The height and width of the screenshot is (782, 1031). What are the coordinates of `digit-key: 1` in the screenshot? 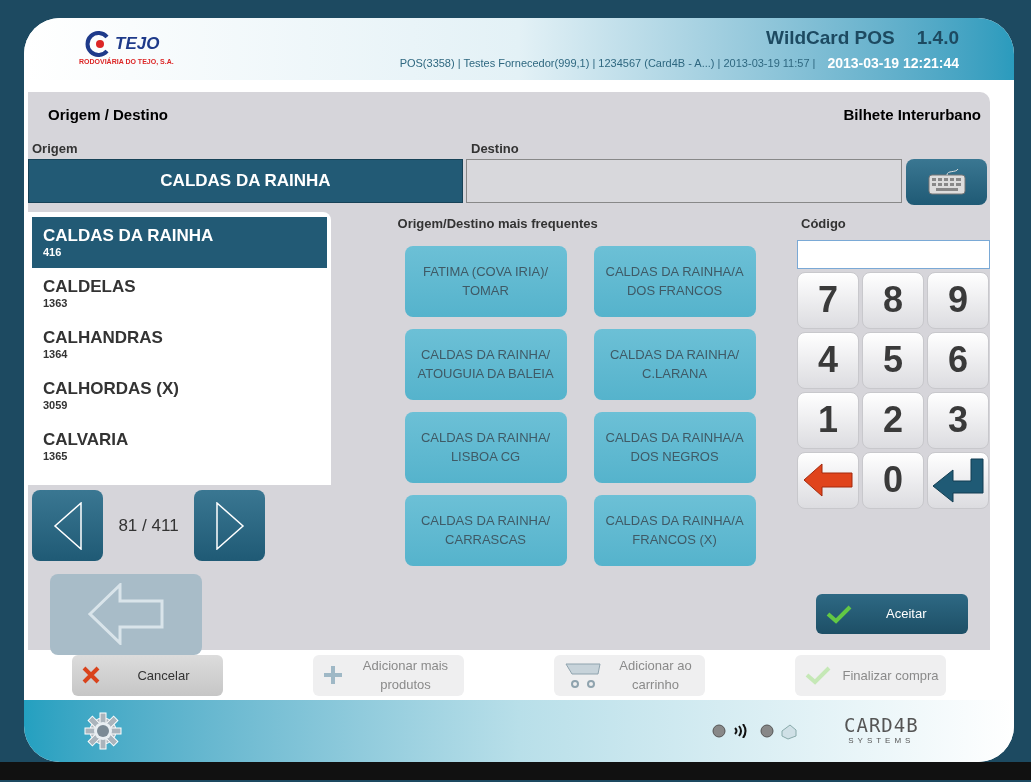 It's located at (828, 420).